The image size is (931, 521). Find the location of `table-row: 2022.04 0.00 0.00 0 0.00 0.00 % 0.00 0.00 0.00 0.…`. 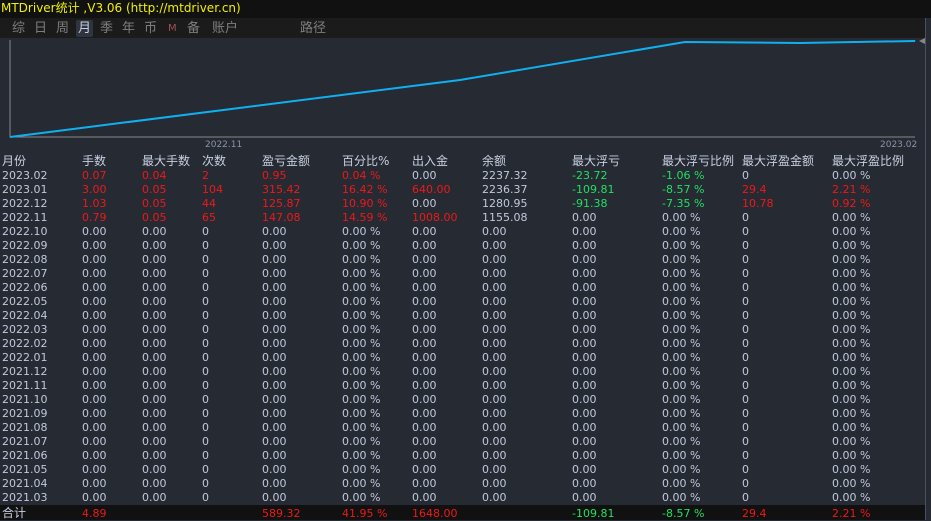

table-row: 2022.04 0.00 0.00 0 0.00 0.00 % 0.00 0.00 0.00 0.… is located at coordinates (462, 316).